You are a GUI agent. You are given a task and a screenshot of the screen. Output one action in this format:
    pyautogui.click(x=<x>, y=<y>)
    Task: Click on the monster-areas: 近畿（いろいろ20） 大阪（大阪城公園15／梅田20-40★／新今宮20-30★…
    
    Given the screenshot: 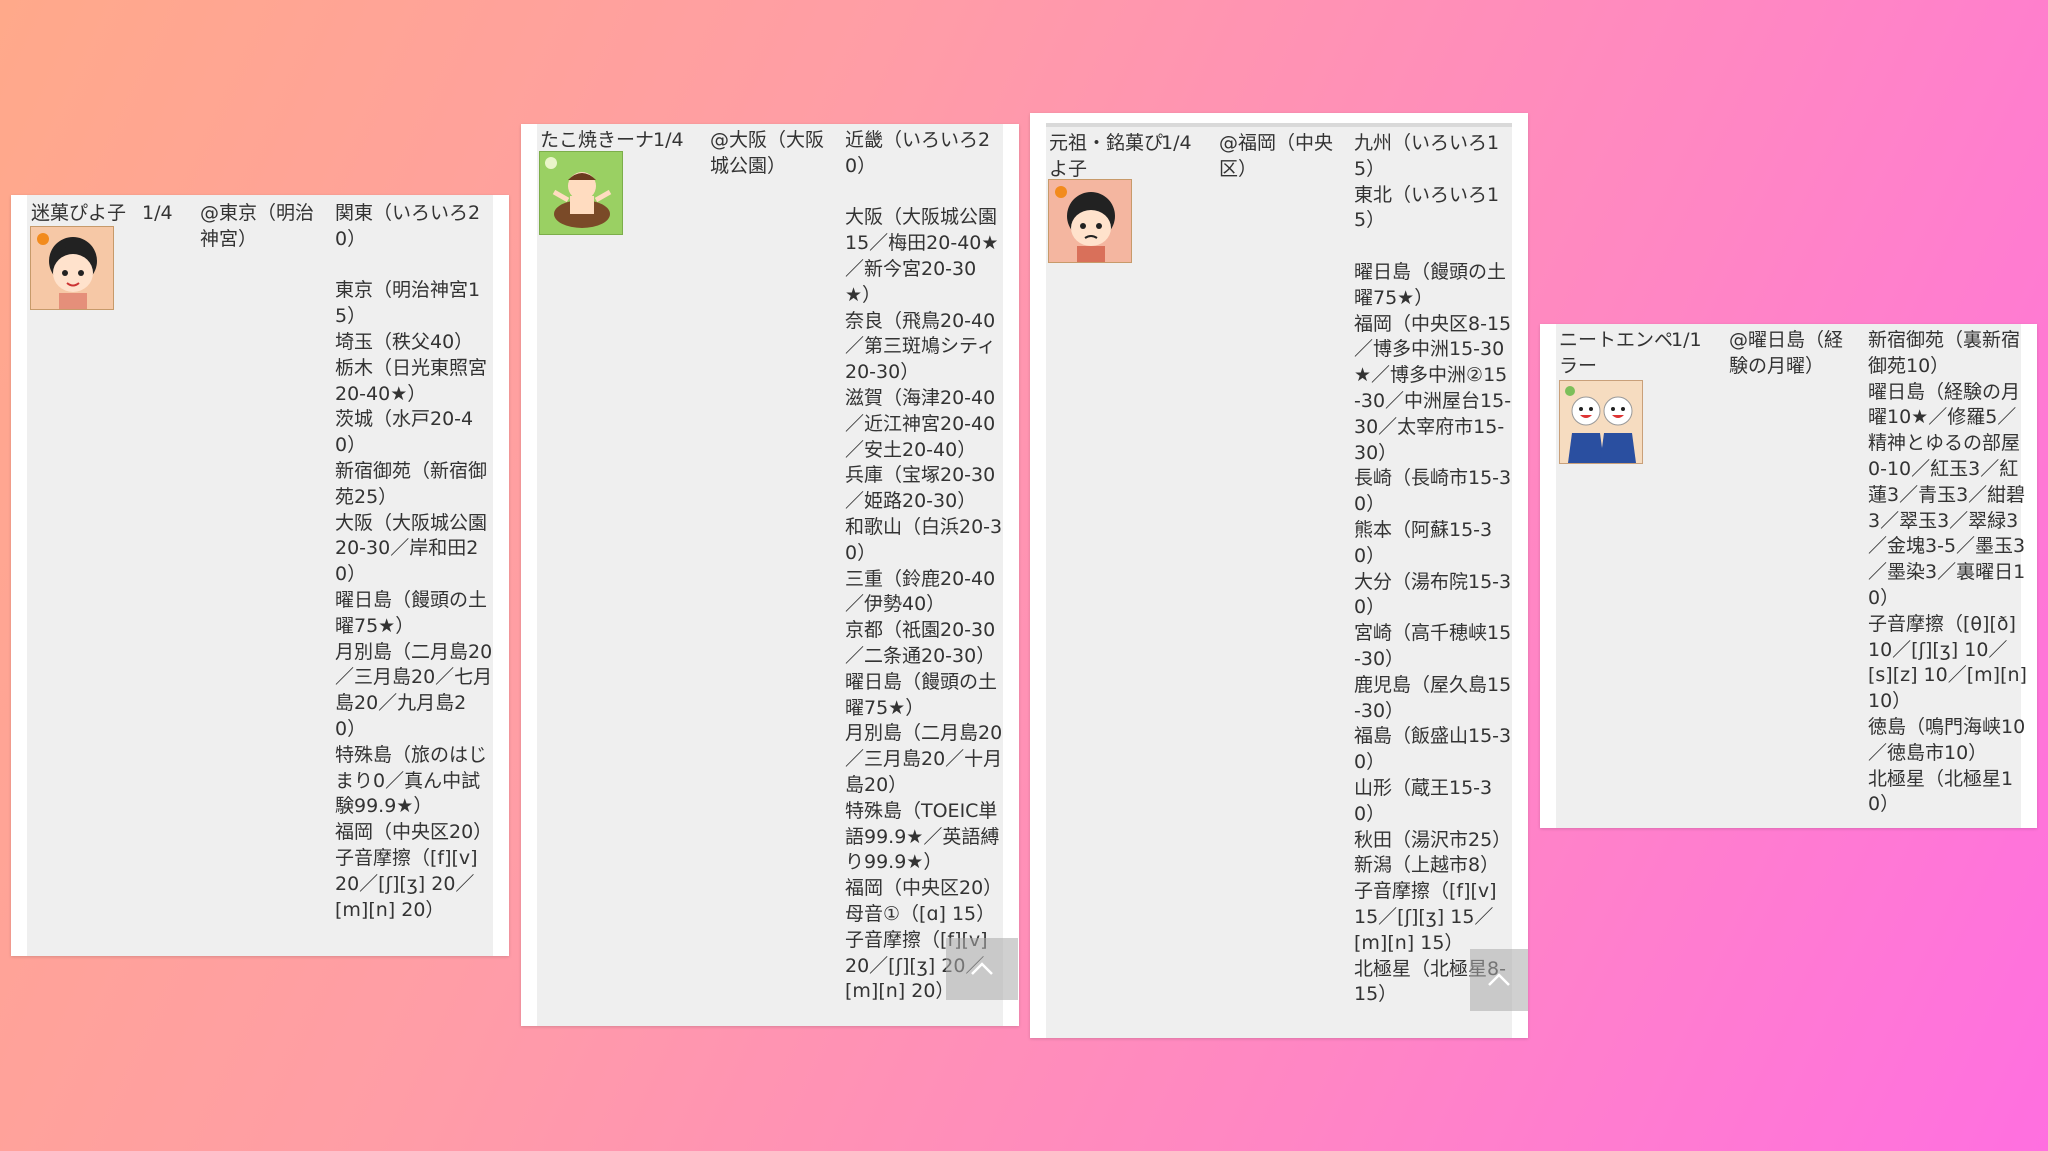 What is the action you would take?
    pyautogui.click(x=924, y=566)
    